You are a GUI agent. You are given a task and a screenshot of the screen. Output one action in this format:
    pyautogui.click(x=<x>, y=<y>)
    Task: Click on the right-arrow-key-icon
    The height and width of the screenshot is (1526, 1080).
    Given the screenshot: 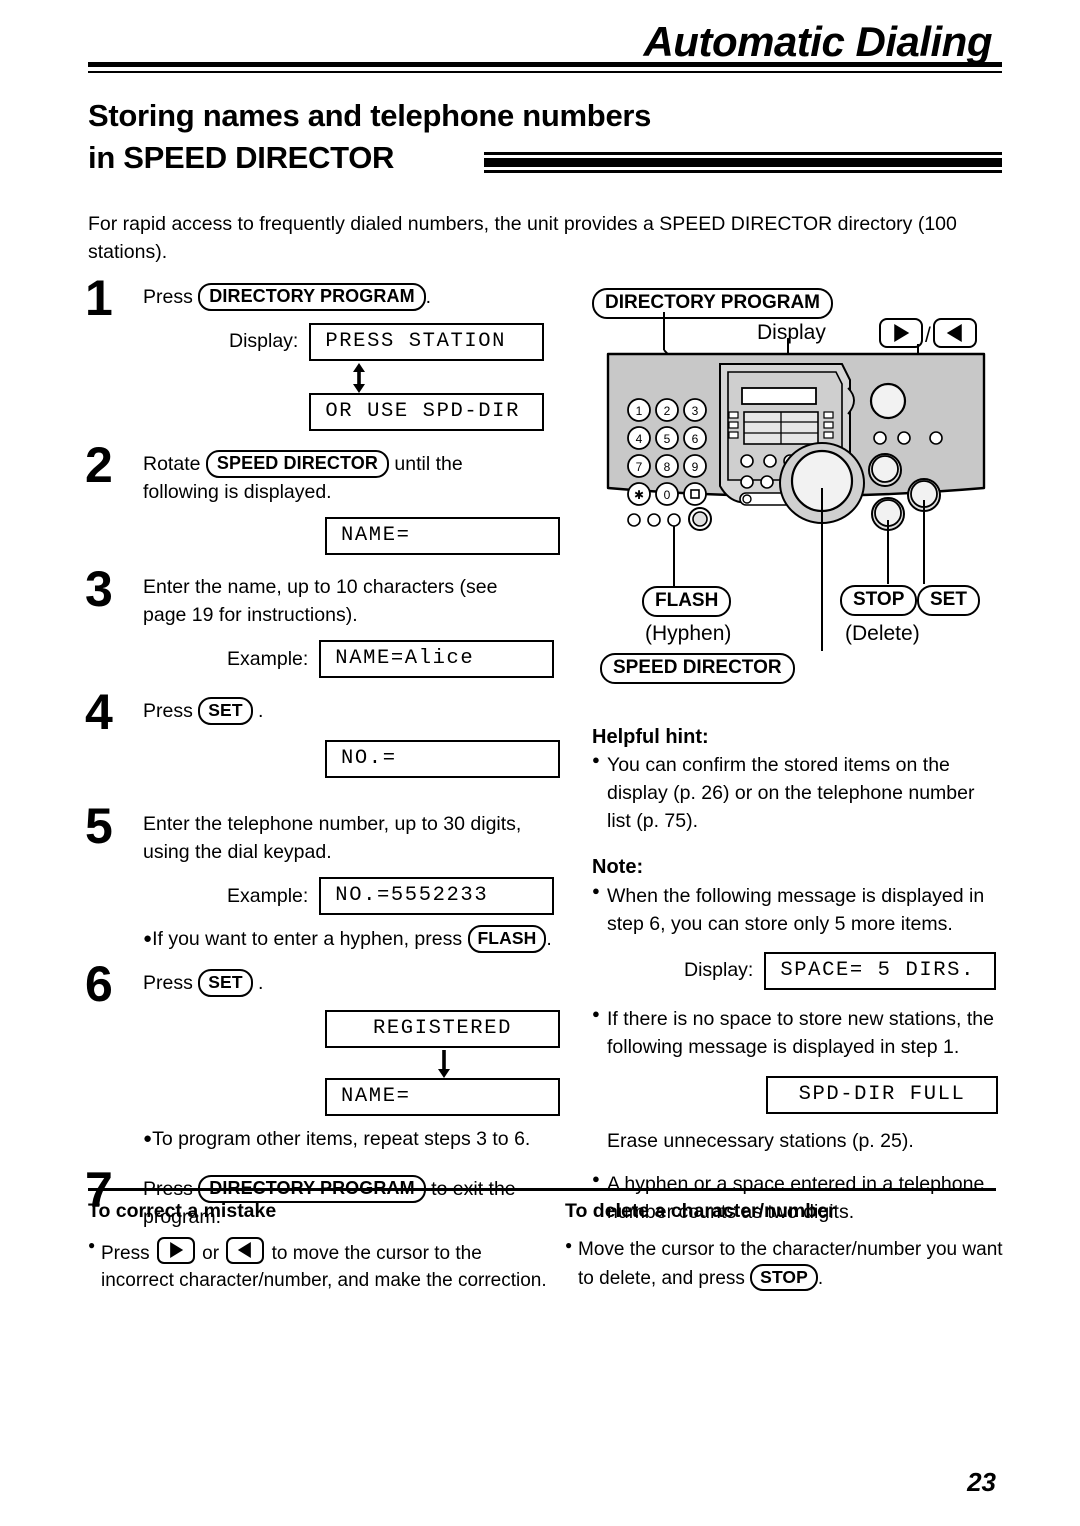 What is the action you would take?
    pyautogui.click(x=175, y=1250)
    